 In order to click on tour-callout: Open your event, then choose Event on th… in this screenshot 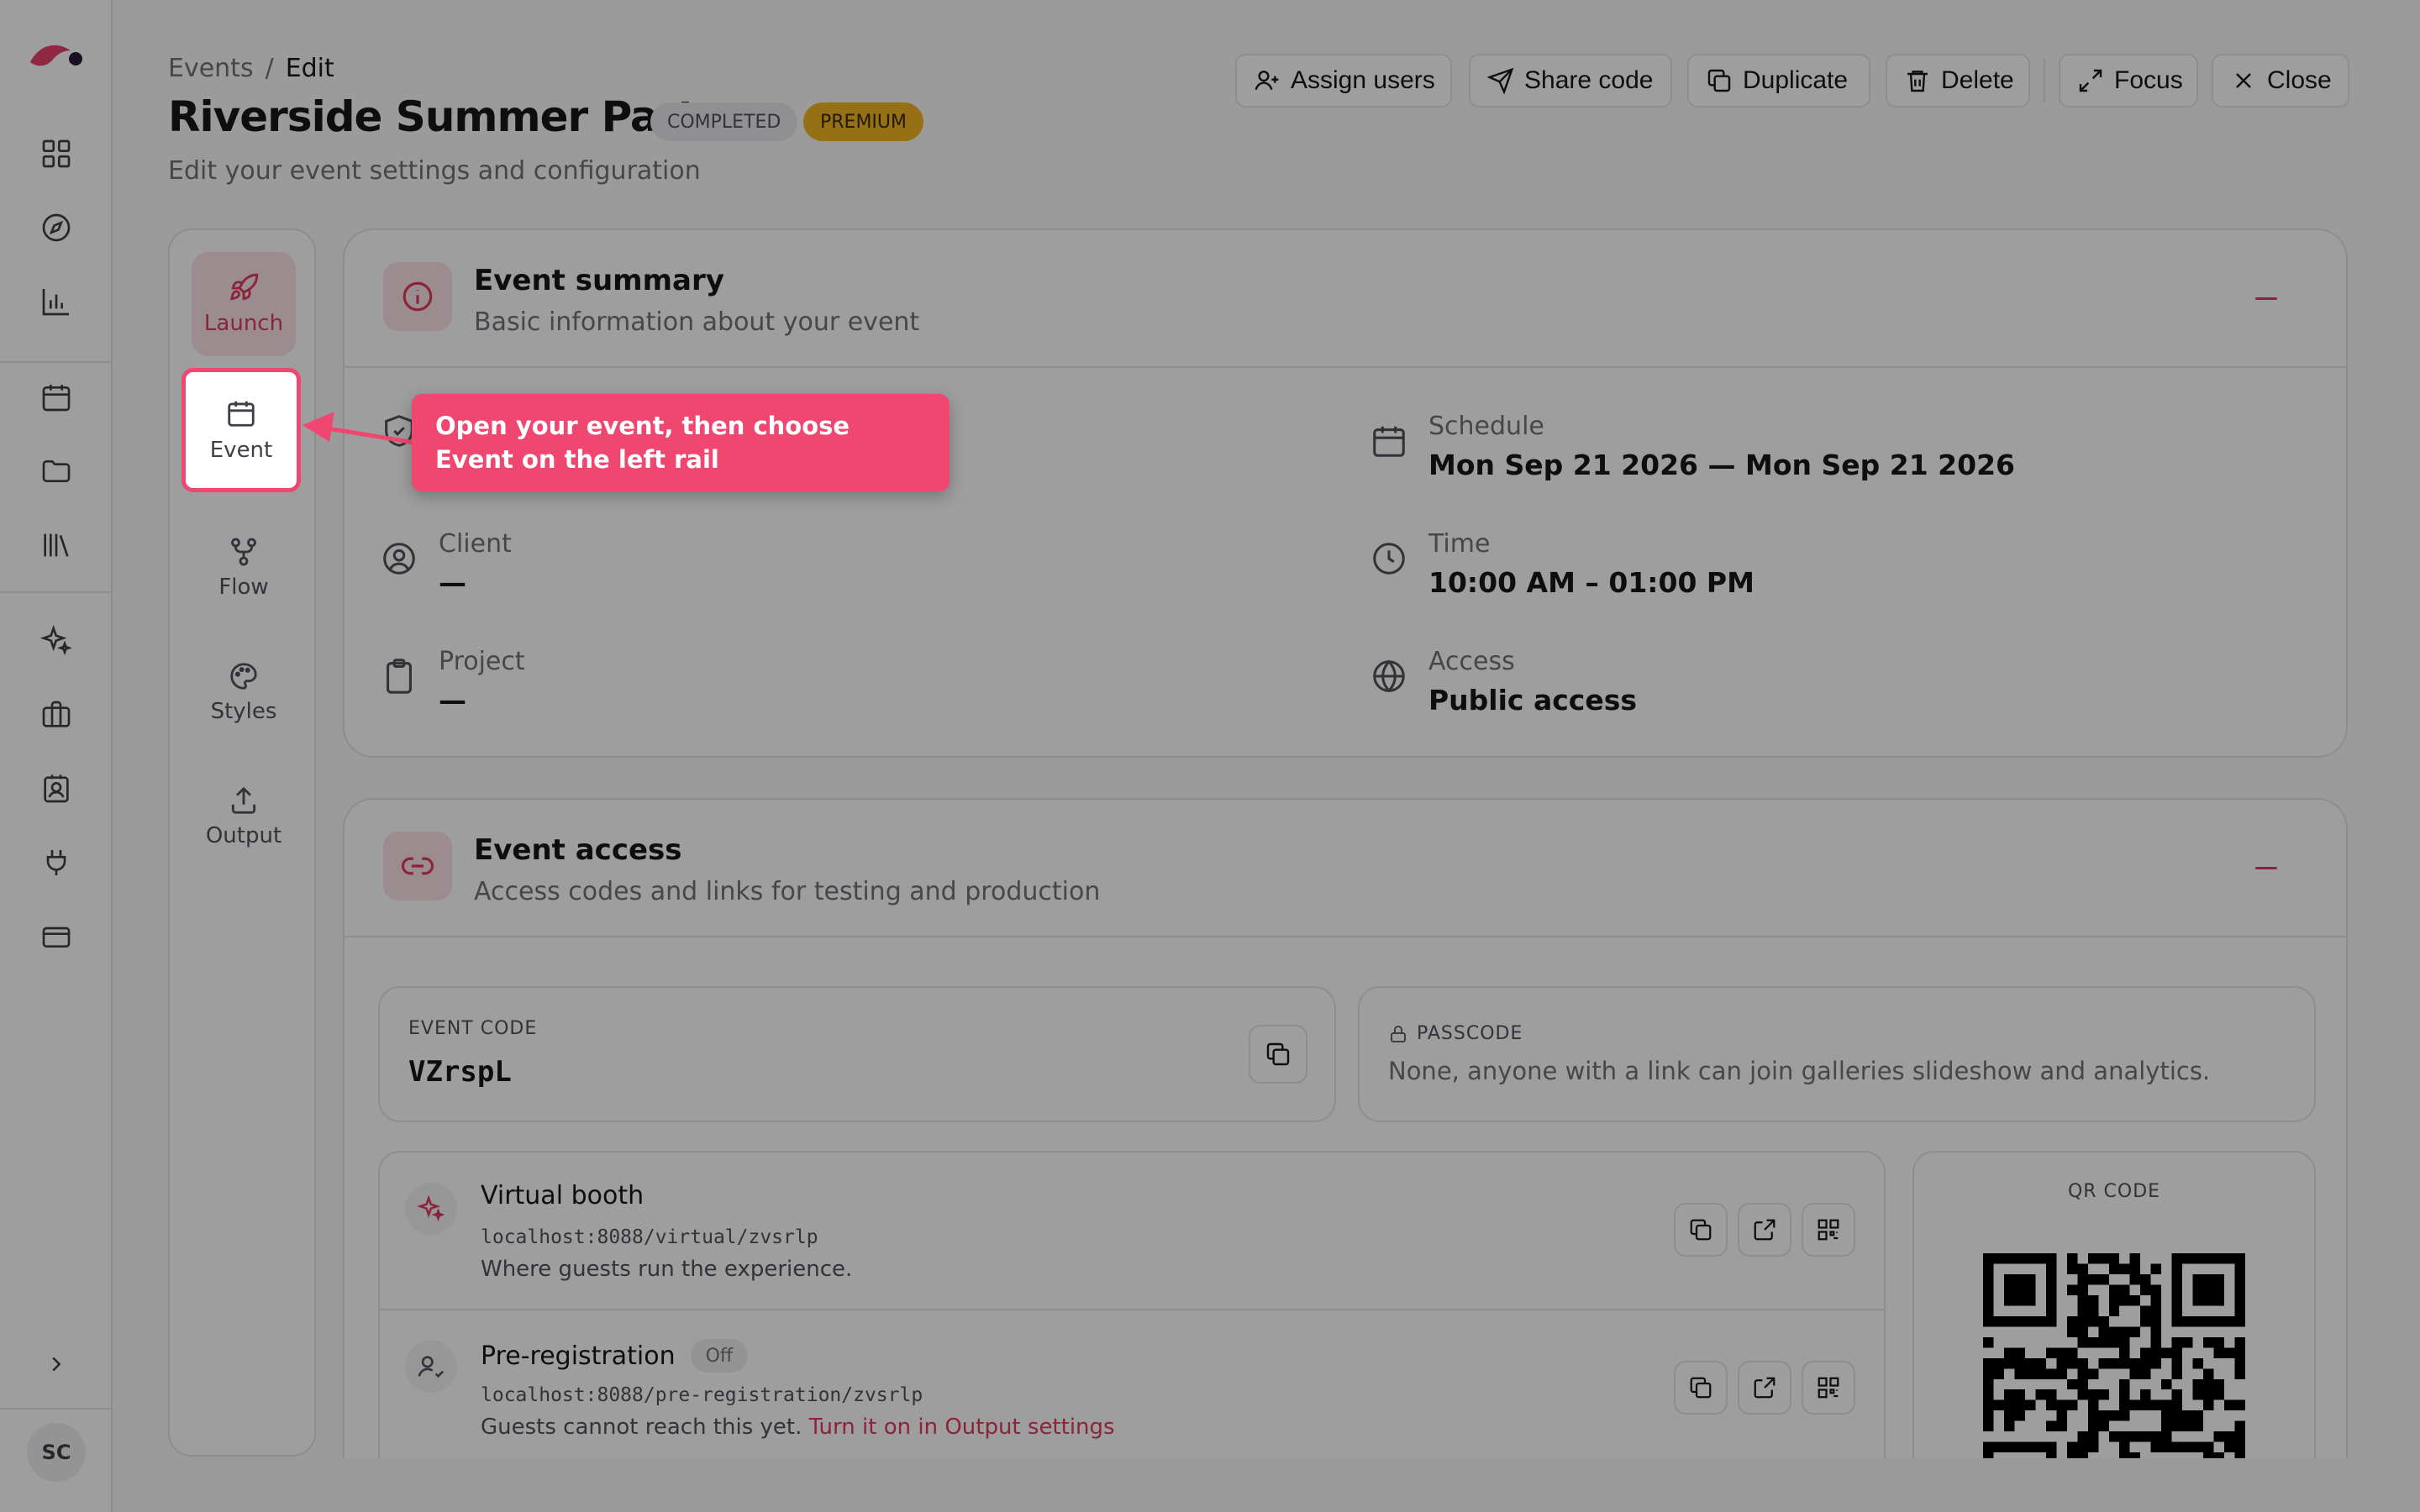, I will do `click(681, 442)`.